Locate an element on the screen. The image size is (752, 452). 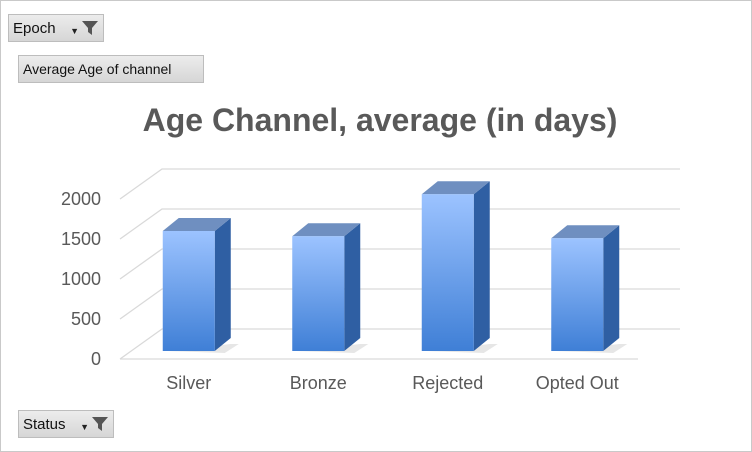
x-axis-labels: Silver Bronze Rejected Opted Out is located at coordinates (392, 383).